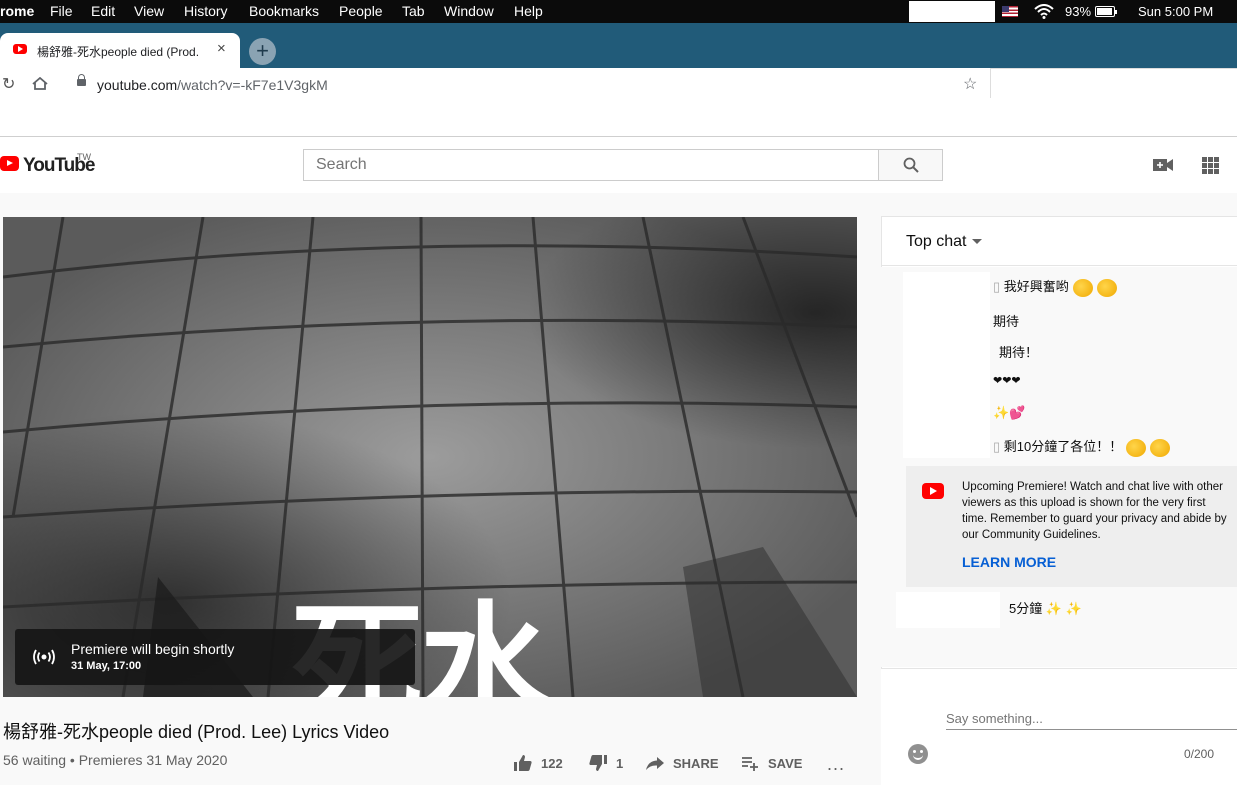 This screenshot has width=1237, height=785. What do you see at coordinates (284, 11) in the screenshot?
I see `menu-bookmarks: Bookmarks` at bounding box center [284, 11].